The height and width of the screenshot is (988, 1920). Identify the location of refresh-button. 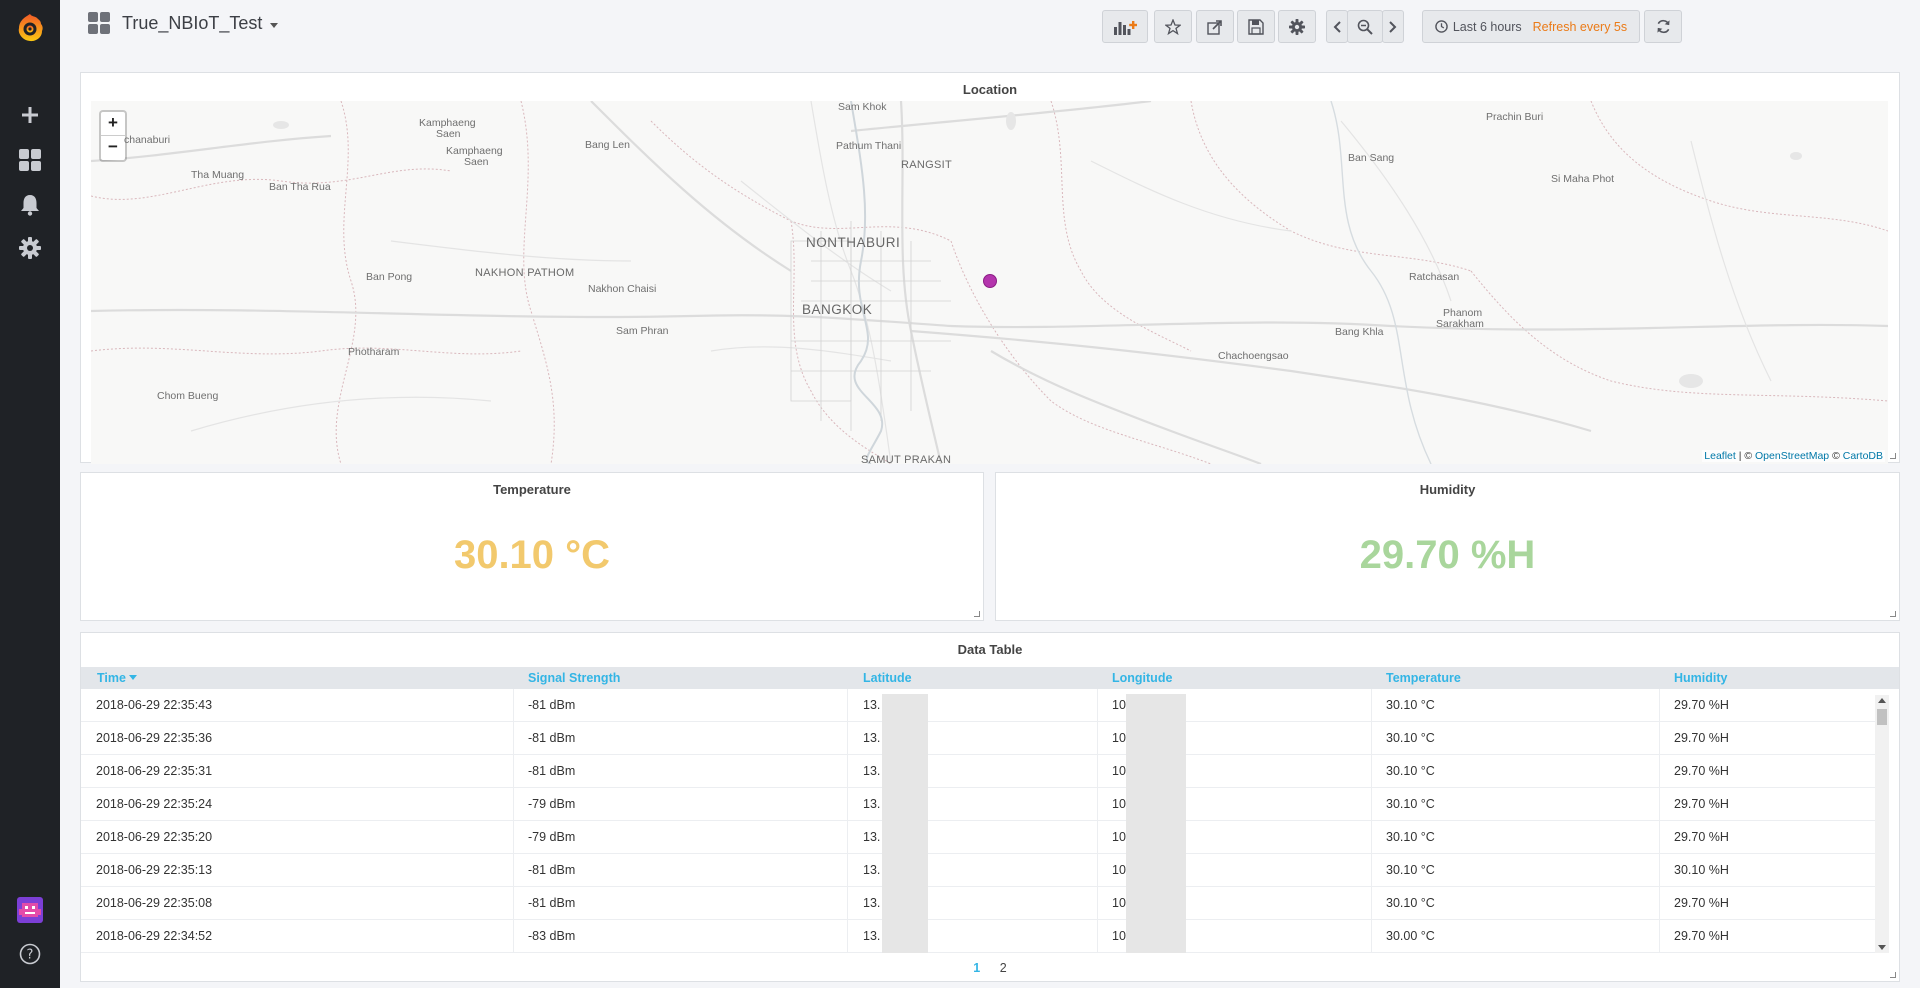
(1663, 26).